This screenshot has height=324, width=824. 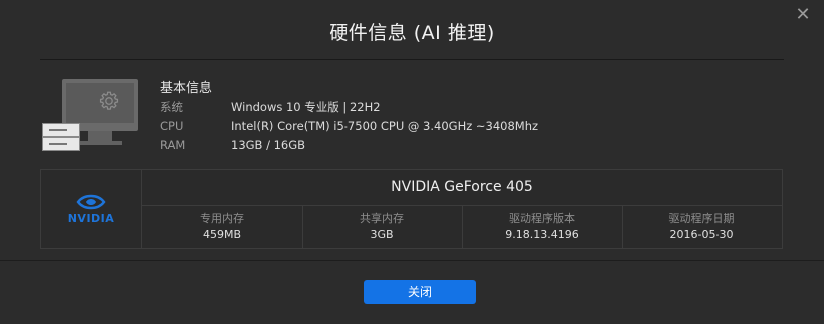 What do you see at coordinates (91, 218) in the screenshot?
I see `nvidia-wordmark: NVIDIA` at bounding box center [91, 218].